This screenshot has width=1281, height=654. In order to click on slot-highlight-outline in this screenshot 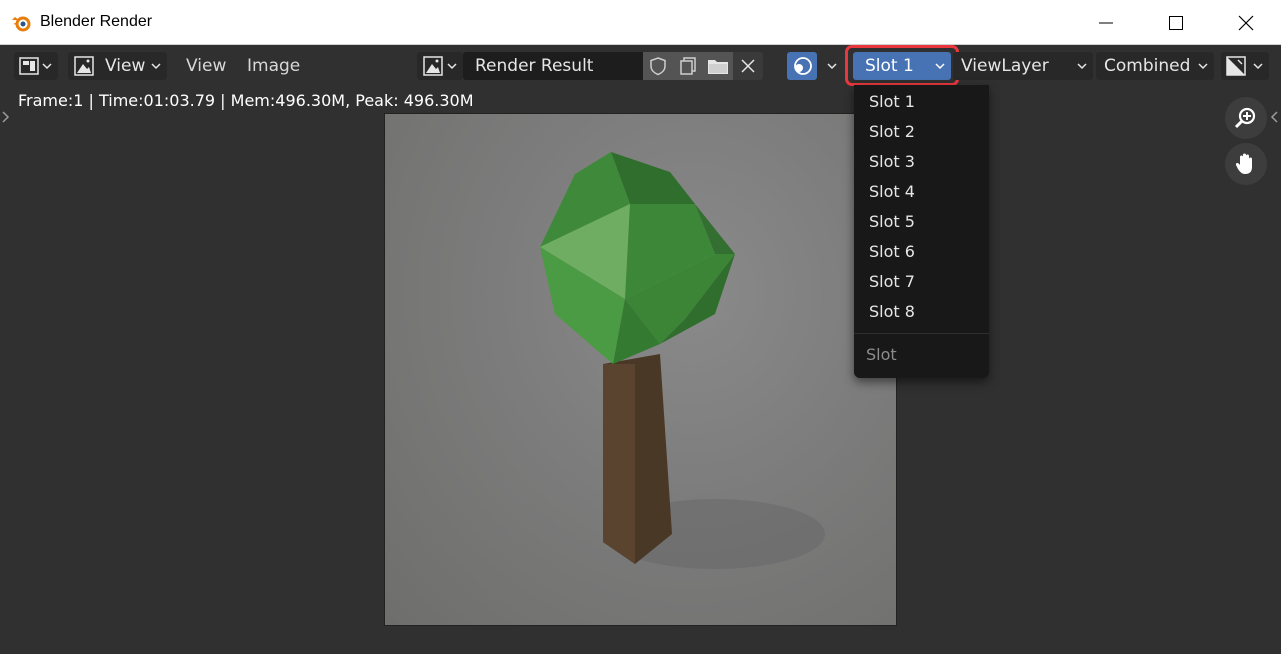, I will do `click(902, 65)`.